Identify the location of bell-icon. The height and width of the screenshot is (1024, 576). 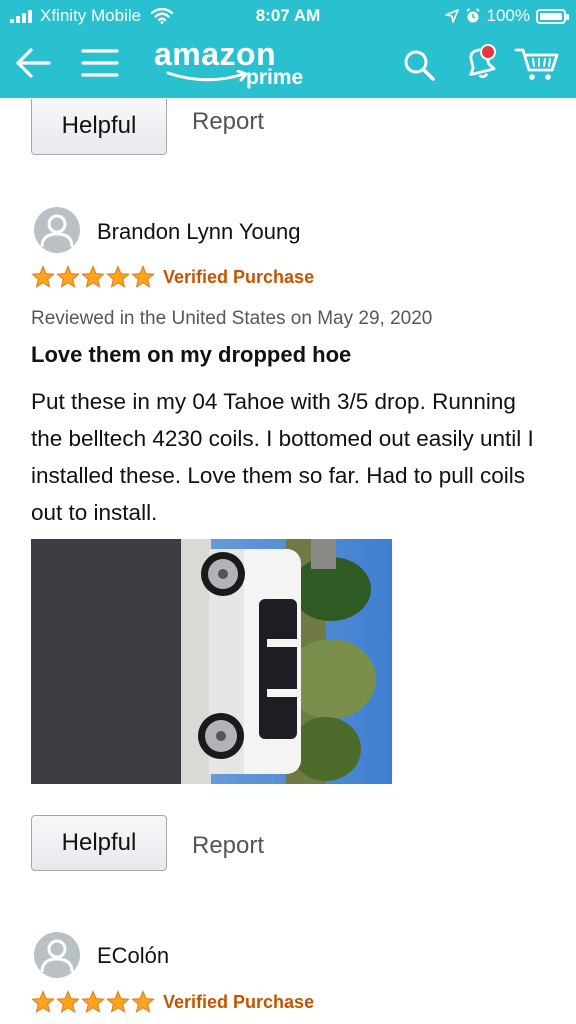
(480, 62).